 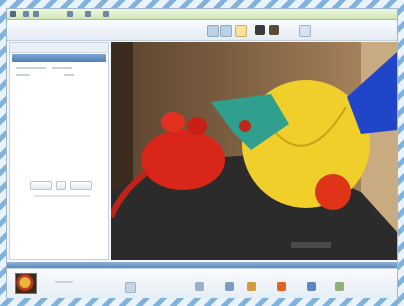 I want to click on fix-icon, so click(x=130, y=287).